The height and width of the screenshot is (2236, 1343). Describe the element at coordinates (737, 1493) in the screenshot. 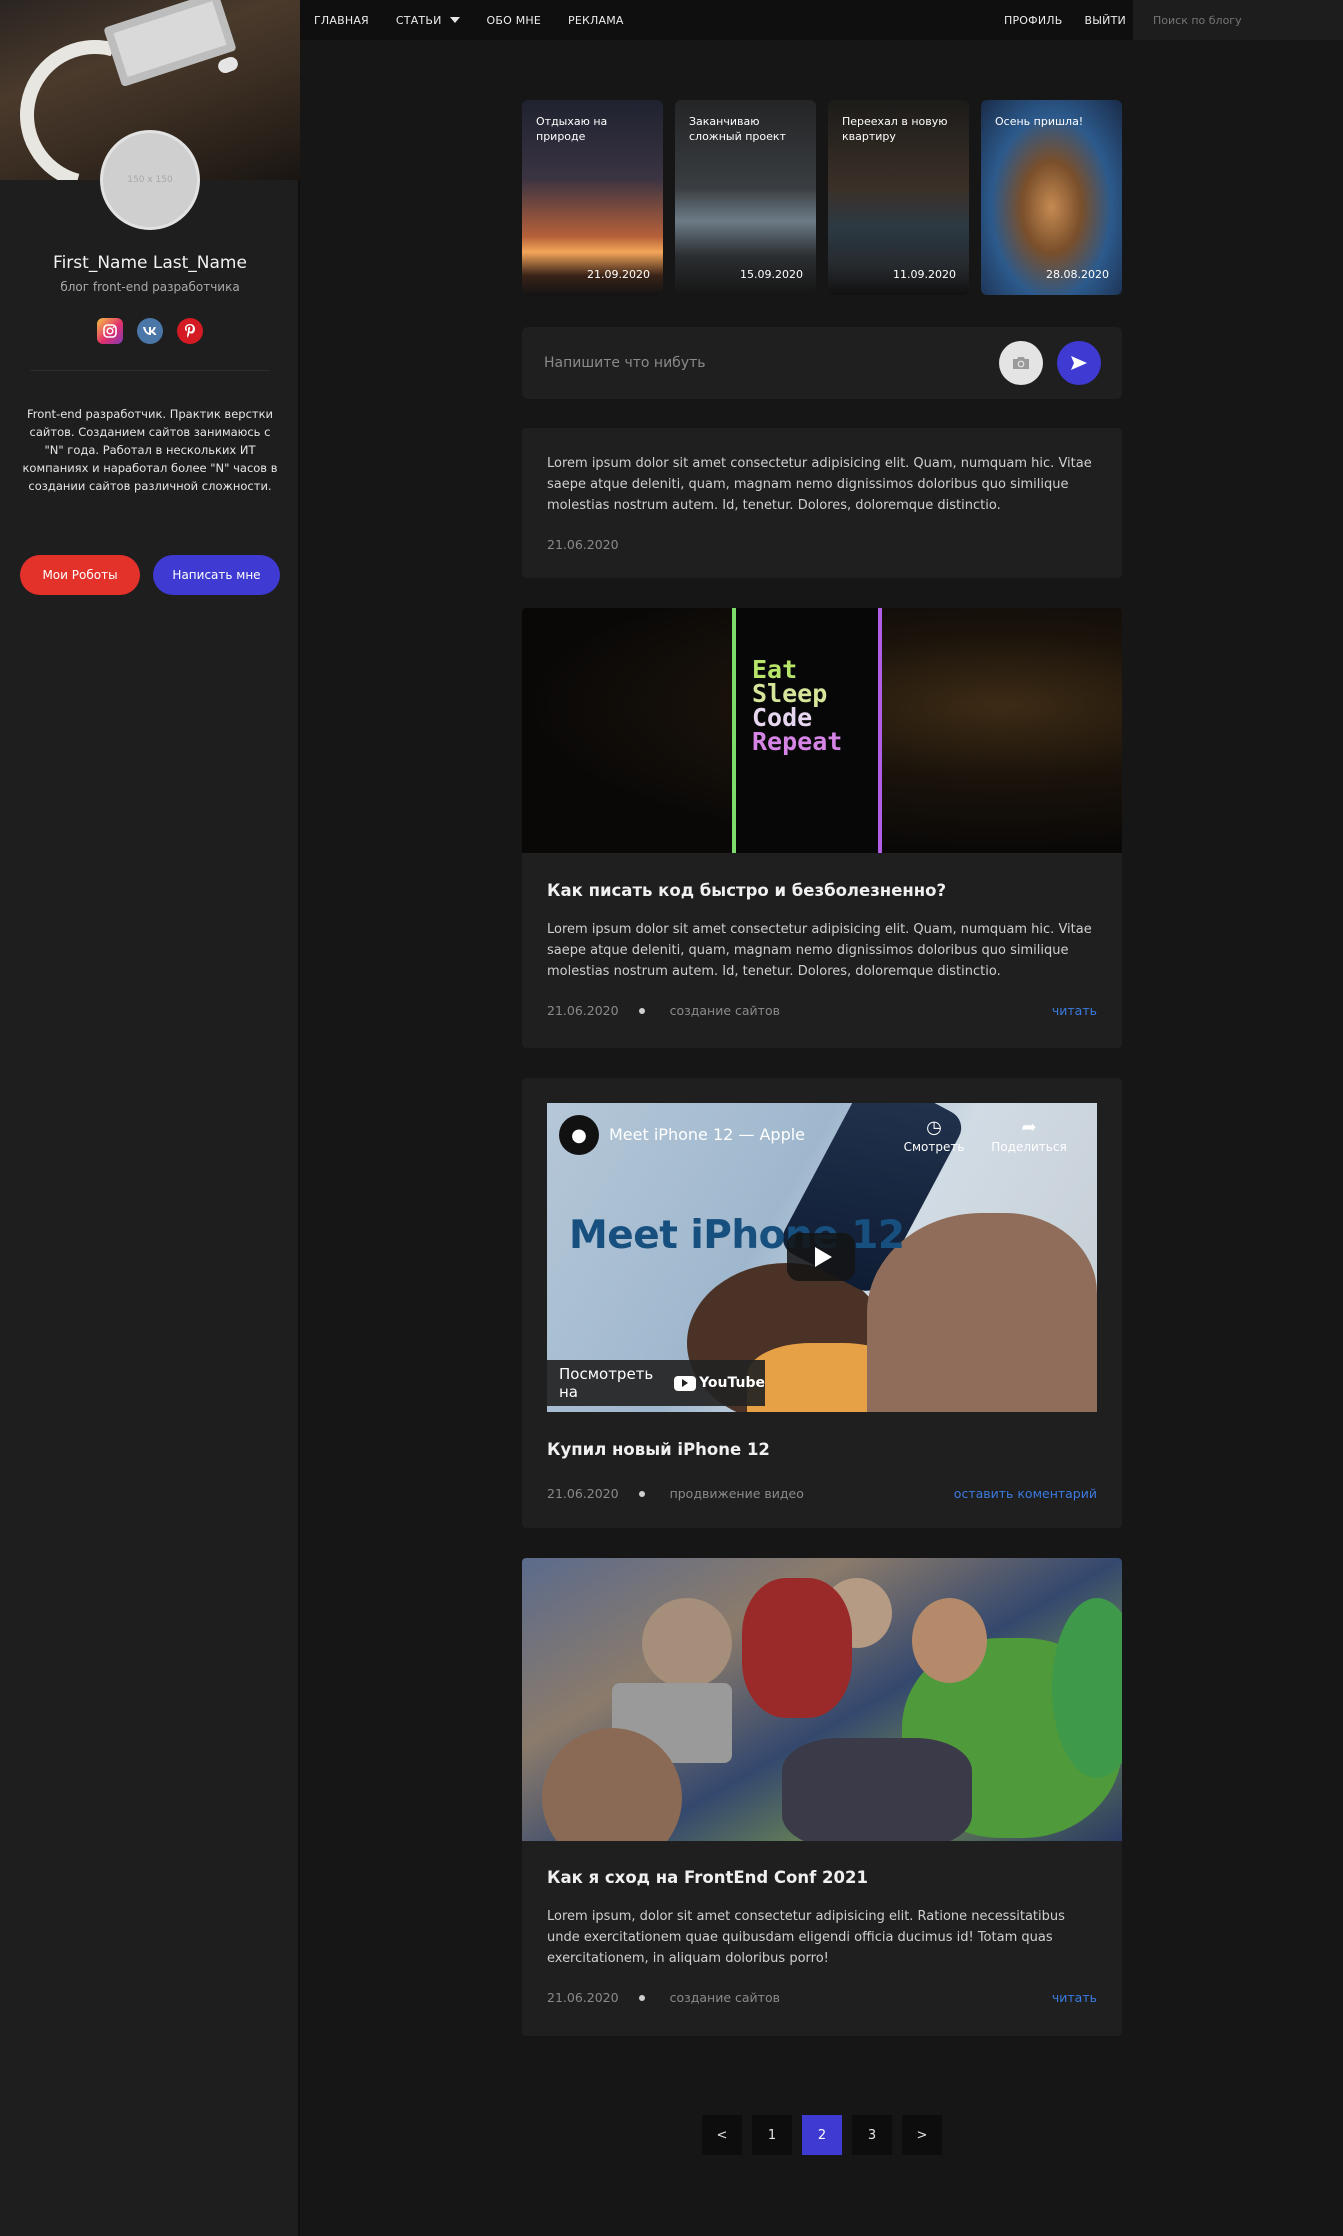

I see `post-category: продвижение видео` at that location.